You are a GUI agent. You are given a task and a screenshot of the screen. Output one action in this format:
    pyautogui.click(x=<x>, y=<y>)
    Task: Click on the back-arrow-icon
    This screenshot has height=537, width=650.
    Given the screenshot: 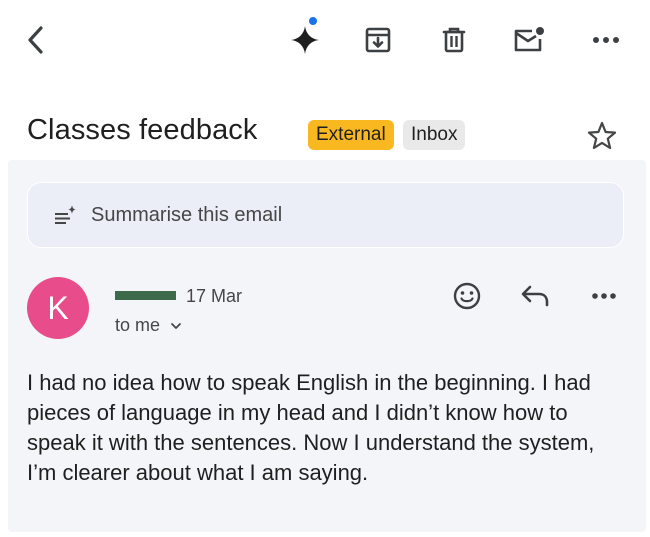 What is the action you would take?
    pyautogui.click(x=36, y=40)
    